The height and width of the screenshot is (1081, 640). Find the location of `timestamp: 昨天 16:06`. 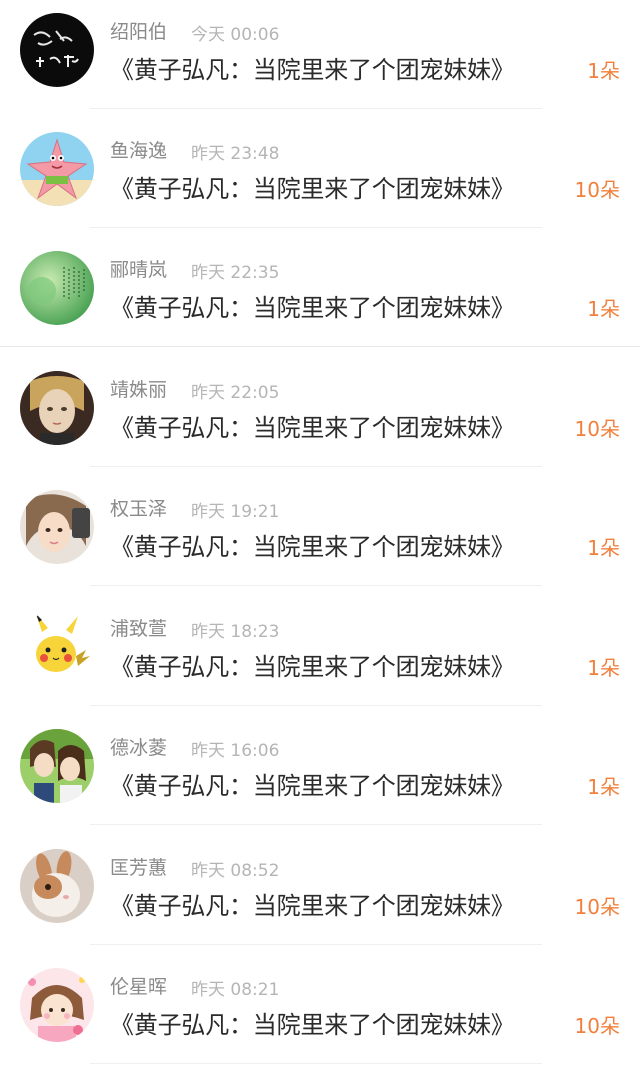

timestamp: 昨天 16:06 is located at coordinates (235, 751).